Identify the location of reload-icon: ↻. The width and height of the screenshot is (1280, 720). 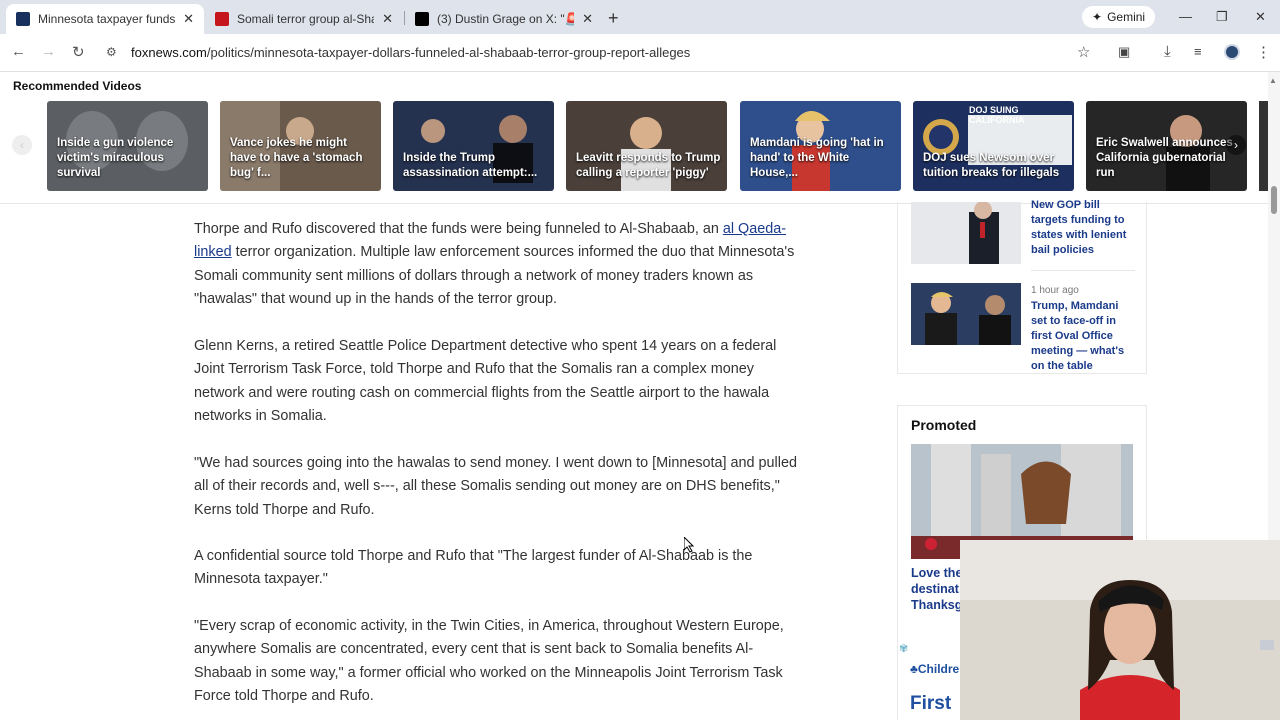
(78, 52).